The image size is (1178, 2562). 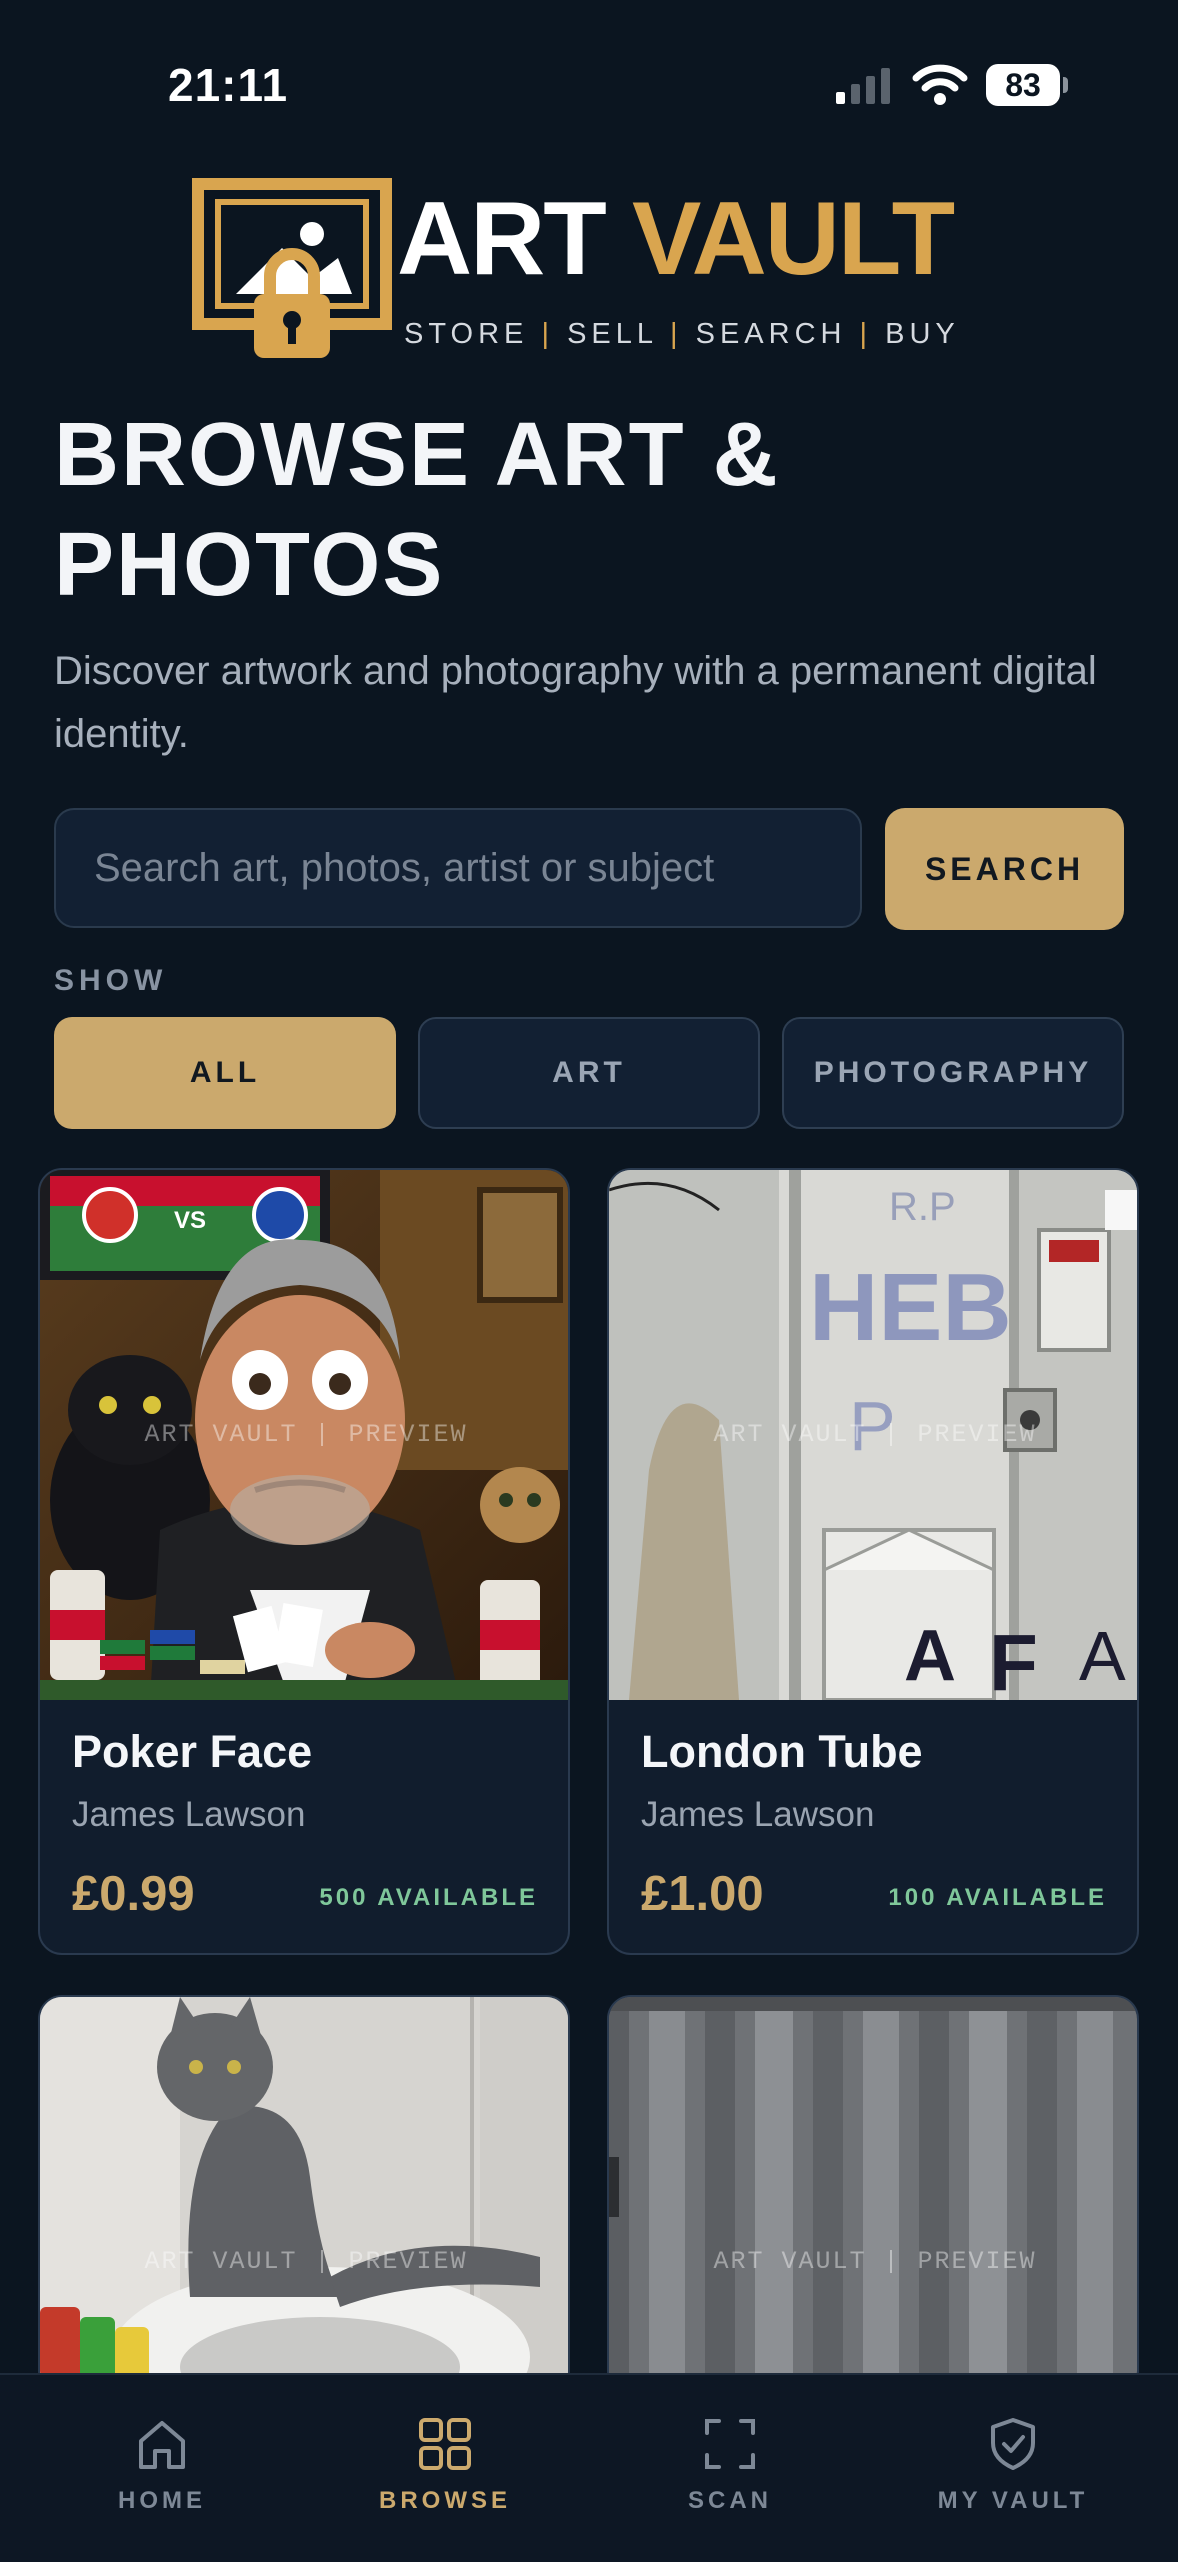 What do you see at coordinates (292, 268) in the screenshot?
I see `vault-lock-logo-icon` at bounding box center [292, 268].